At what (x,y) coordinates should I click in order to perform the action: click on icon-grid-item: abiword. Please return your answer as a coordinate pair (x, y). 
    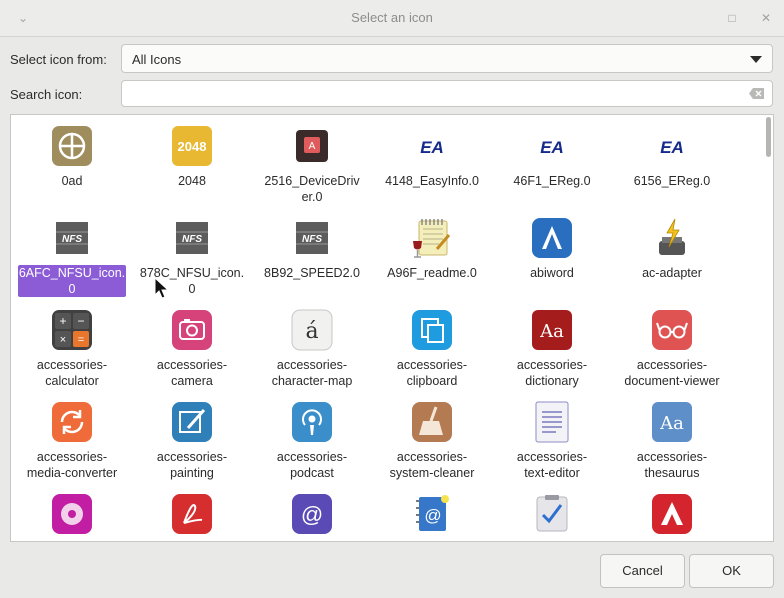
    Looking at the image, I should click on (552, 252).